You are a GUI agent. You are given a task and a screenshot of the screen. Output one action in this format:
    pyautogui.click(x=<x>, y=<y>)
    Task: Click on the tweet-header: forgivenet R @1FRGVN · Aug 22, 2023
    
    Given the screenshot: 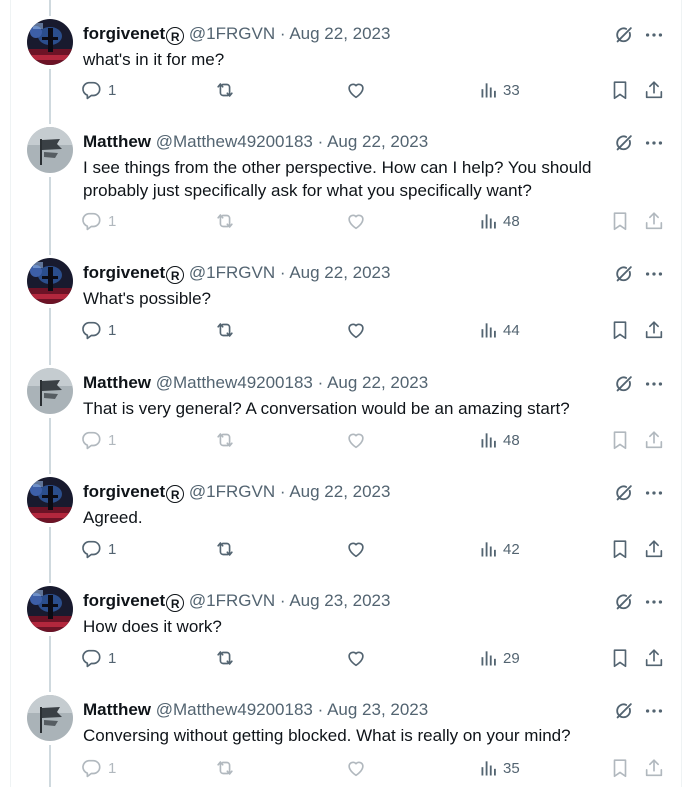 What is the action you would take?
    pyautogui.click(x=236, y=492)
    